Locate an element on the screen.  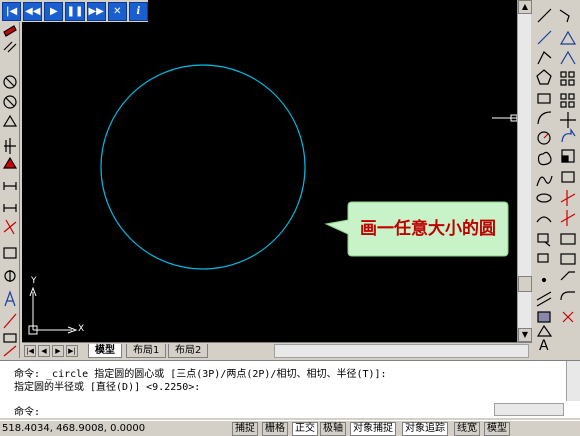
callout-tooltip: 画一任意大小的圆 is located at coordinates (417, 229).